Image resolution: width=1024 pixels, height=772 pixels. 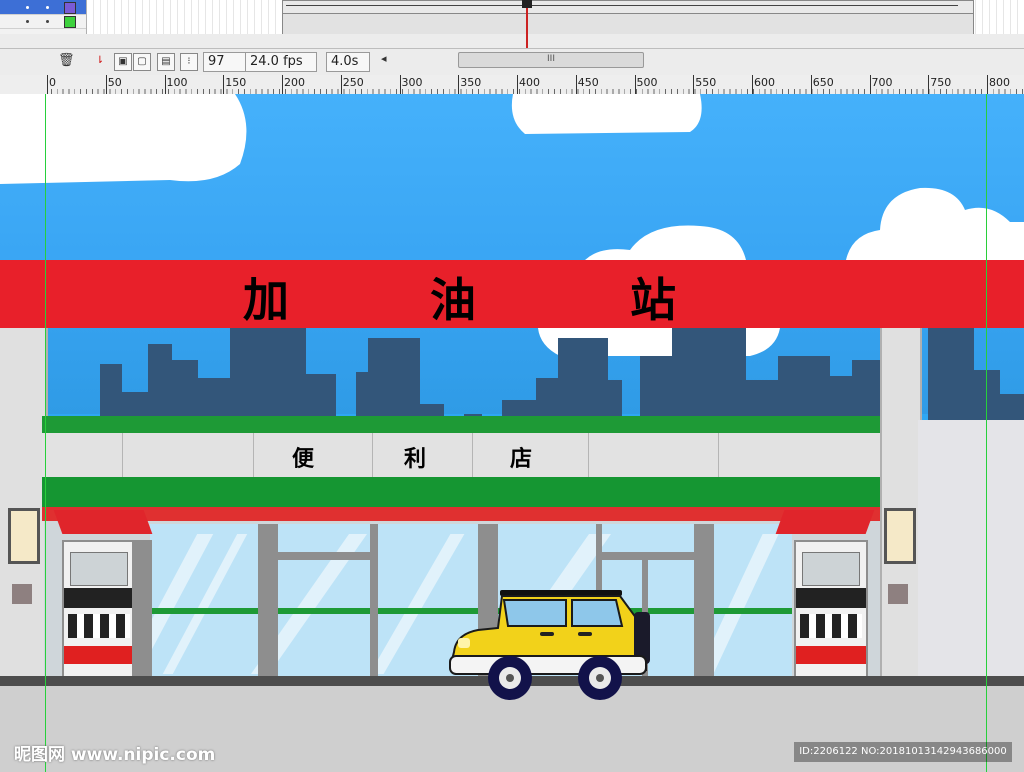 What do you see at coordinates (236, 82) in the screenshot?
I see `ruler-tick-label: 150` at bounding box center [236, 82].